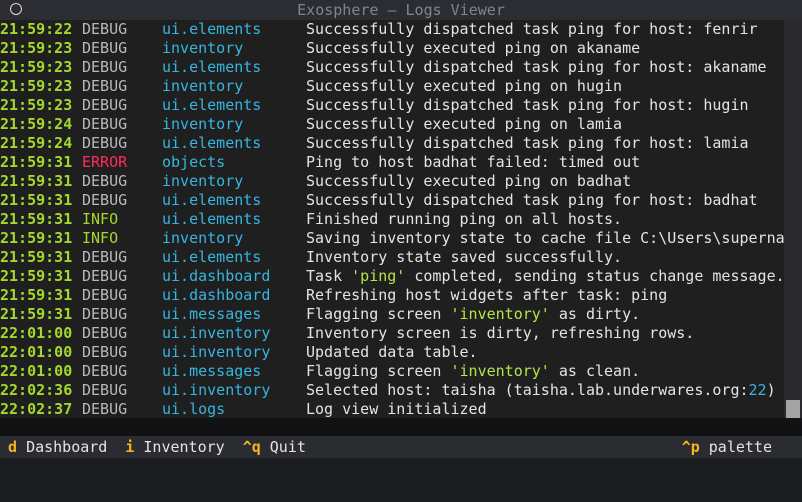  I want to click on palette-label: palette, so click(740, 447).